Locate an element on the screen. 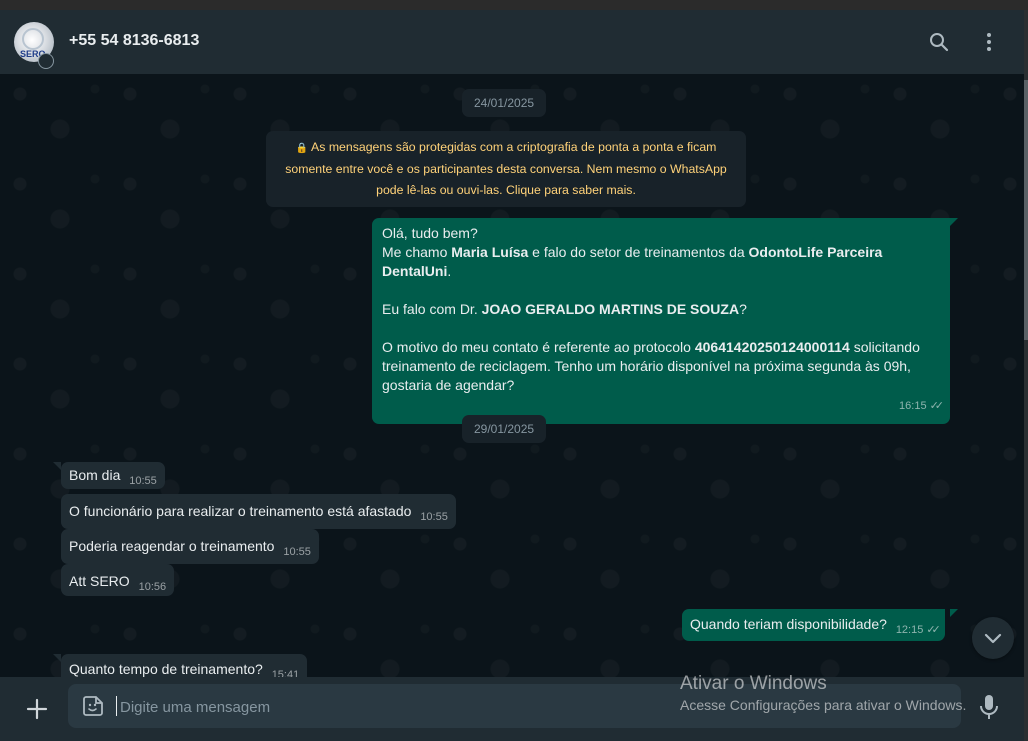 The width and height of the screenshot is (1028, 741). message-text: Bom dia is located at coordinates (95, 475).